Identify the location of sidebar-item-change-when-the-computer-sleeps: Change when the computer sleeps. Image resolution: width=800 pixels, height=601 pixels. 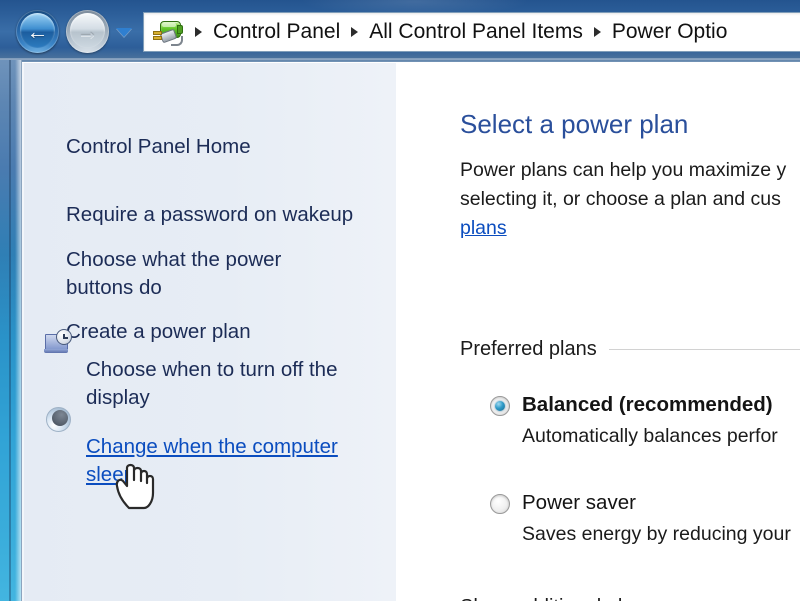
(241, 447).